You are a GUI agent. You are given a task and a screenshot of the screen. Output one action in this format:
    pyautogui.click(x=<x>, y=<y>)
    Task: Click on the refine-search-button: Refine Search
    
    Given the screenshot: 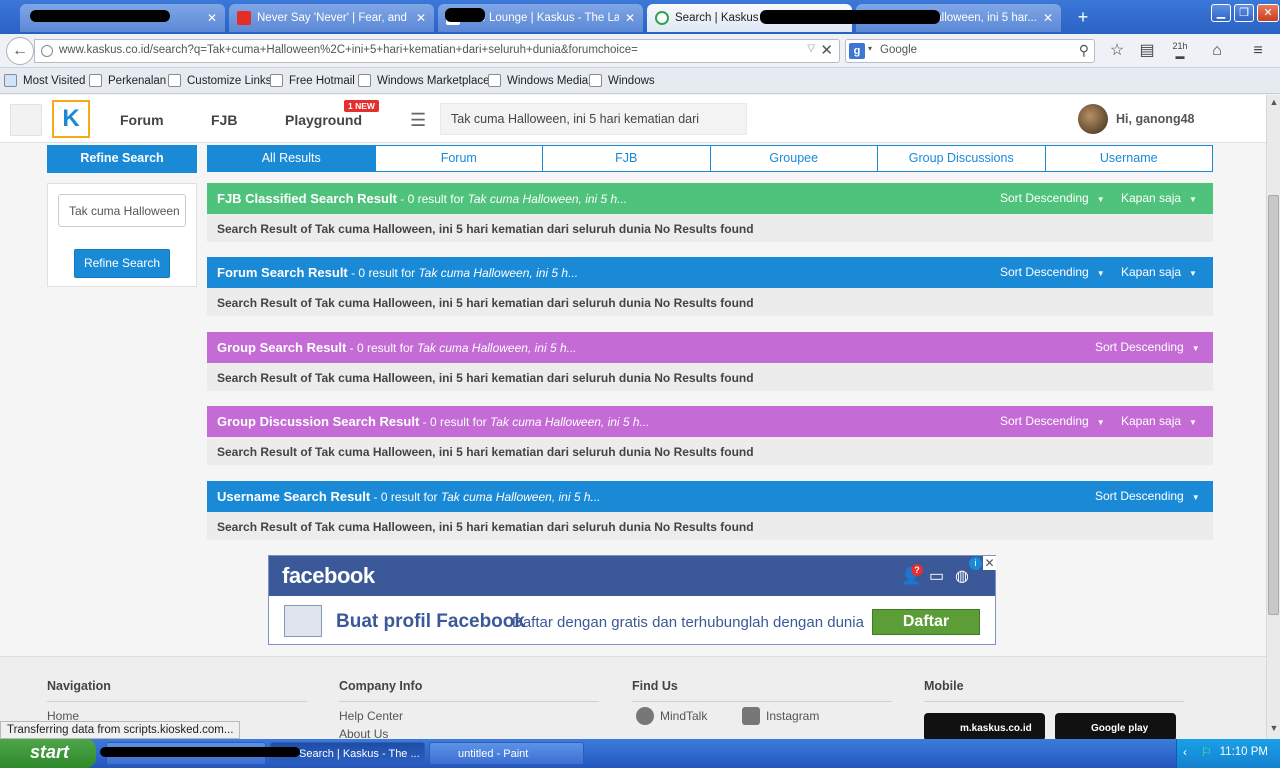 What is the action you would take?
    pyautogui.click(x=122, y=263)
    